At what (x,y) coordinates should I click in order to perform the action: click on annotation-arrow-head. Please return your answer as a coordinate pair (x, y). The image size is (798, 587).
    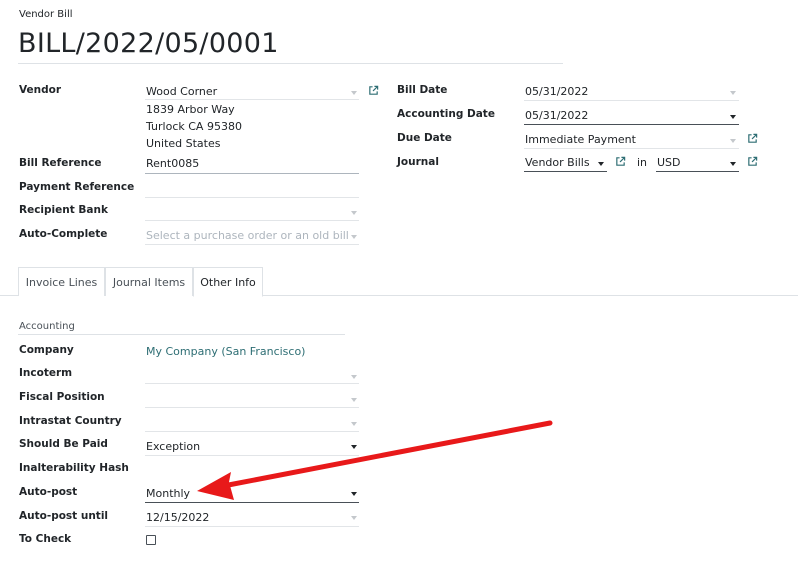
    Looking at the image, I should click on (215, 486).